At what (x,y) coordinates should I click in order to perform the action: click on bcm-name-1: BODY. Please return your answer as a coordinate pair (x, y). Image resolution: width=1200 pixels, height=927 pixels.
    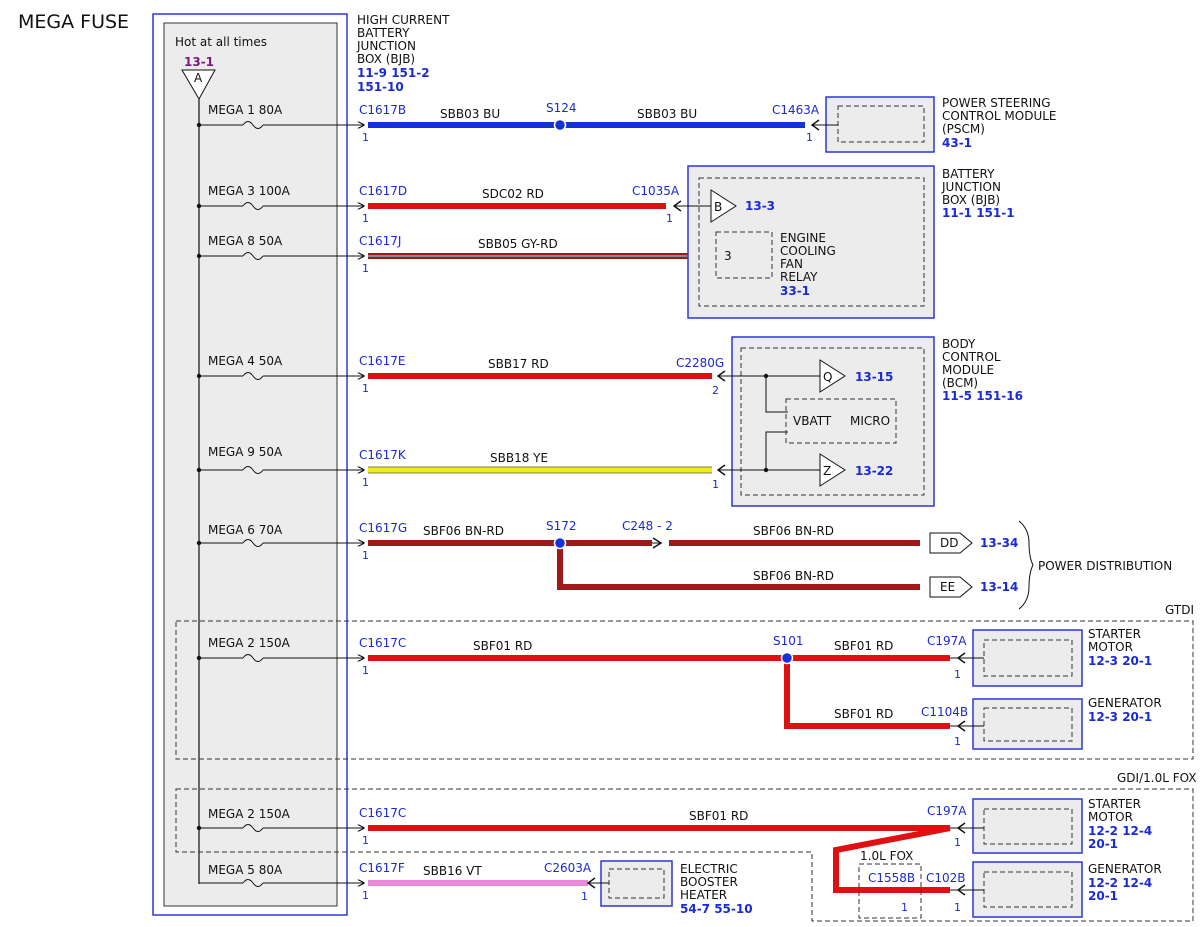
    Looking at the image, I should click on (959, 344).